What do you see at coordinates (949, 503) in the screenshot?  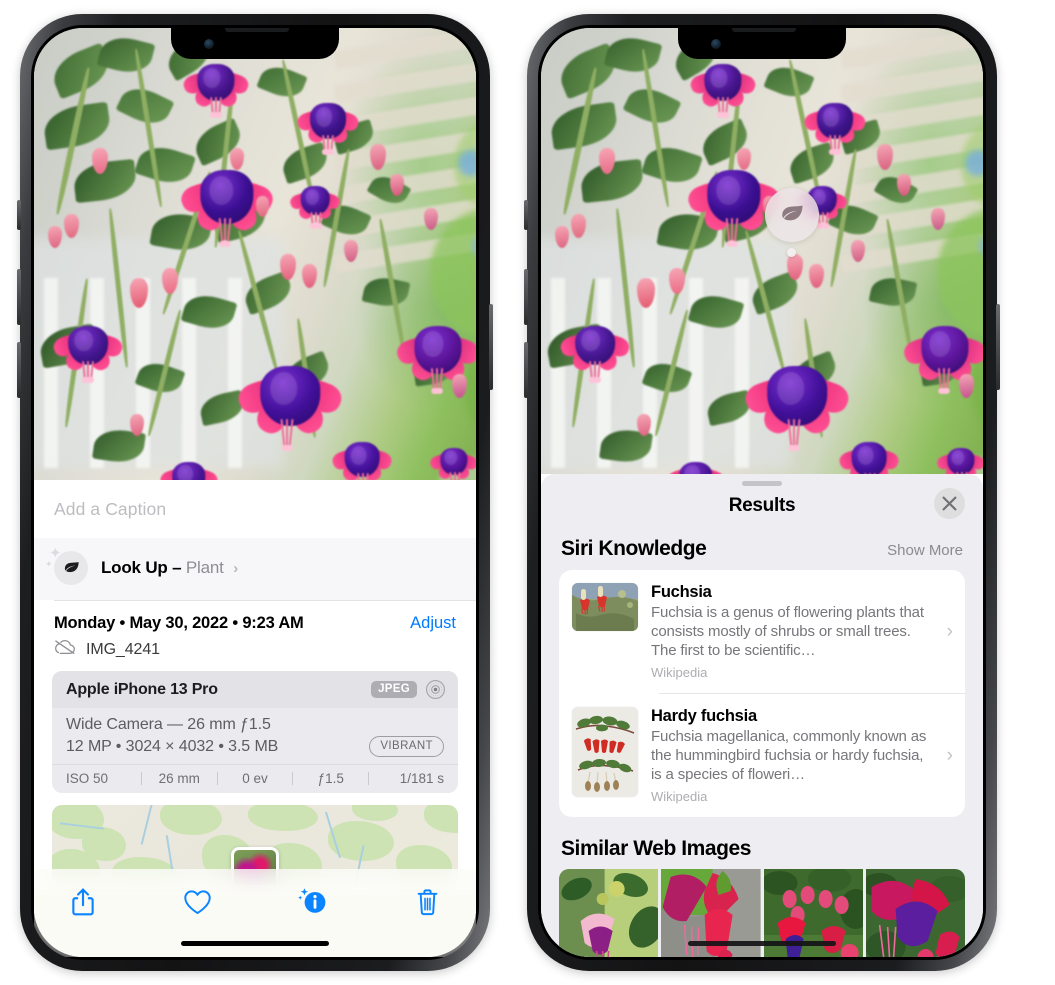 I see `close-icon` at bounding box center [949, 503].